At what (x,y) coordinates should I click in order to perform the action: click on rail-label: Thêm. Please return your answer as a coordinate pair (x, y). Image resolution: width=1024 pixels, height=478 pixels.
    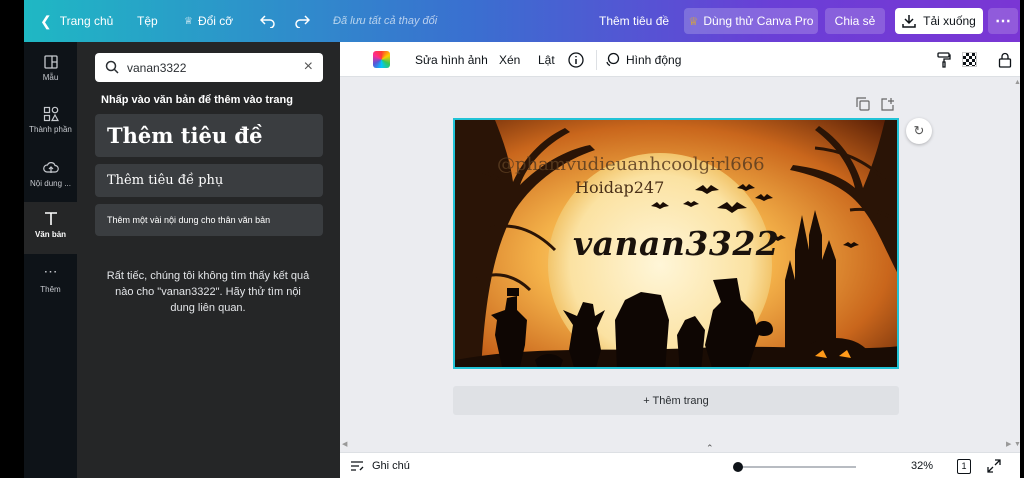
    Looking at the image, I should click on (50, 289).